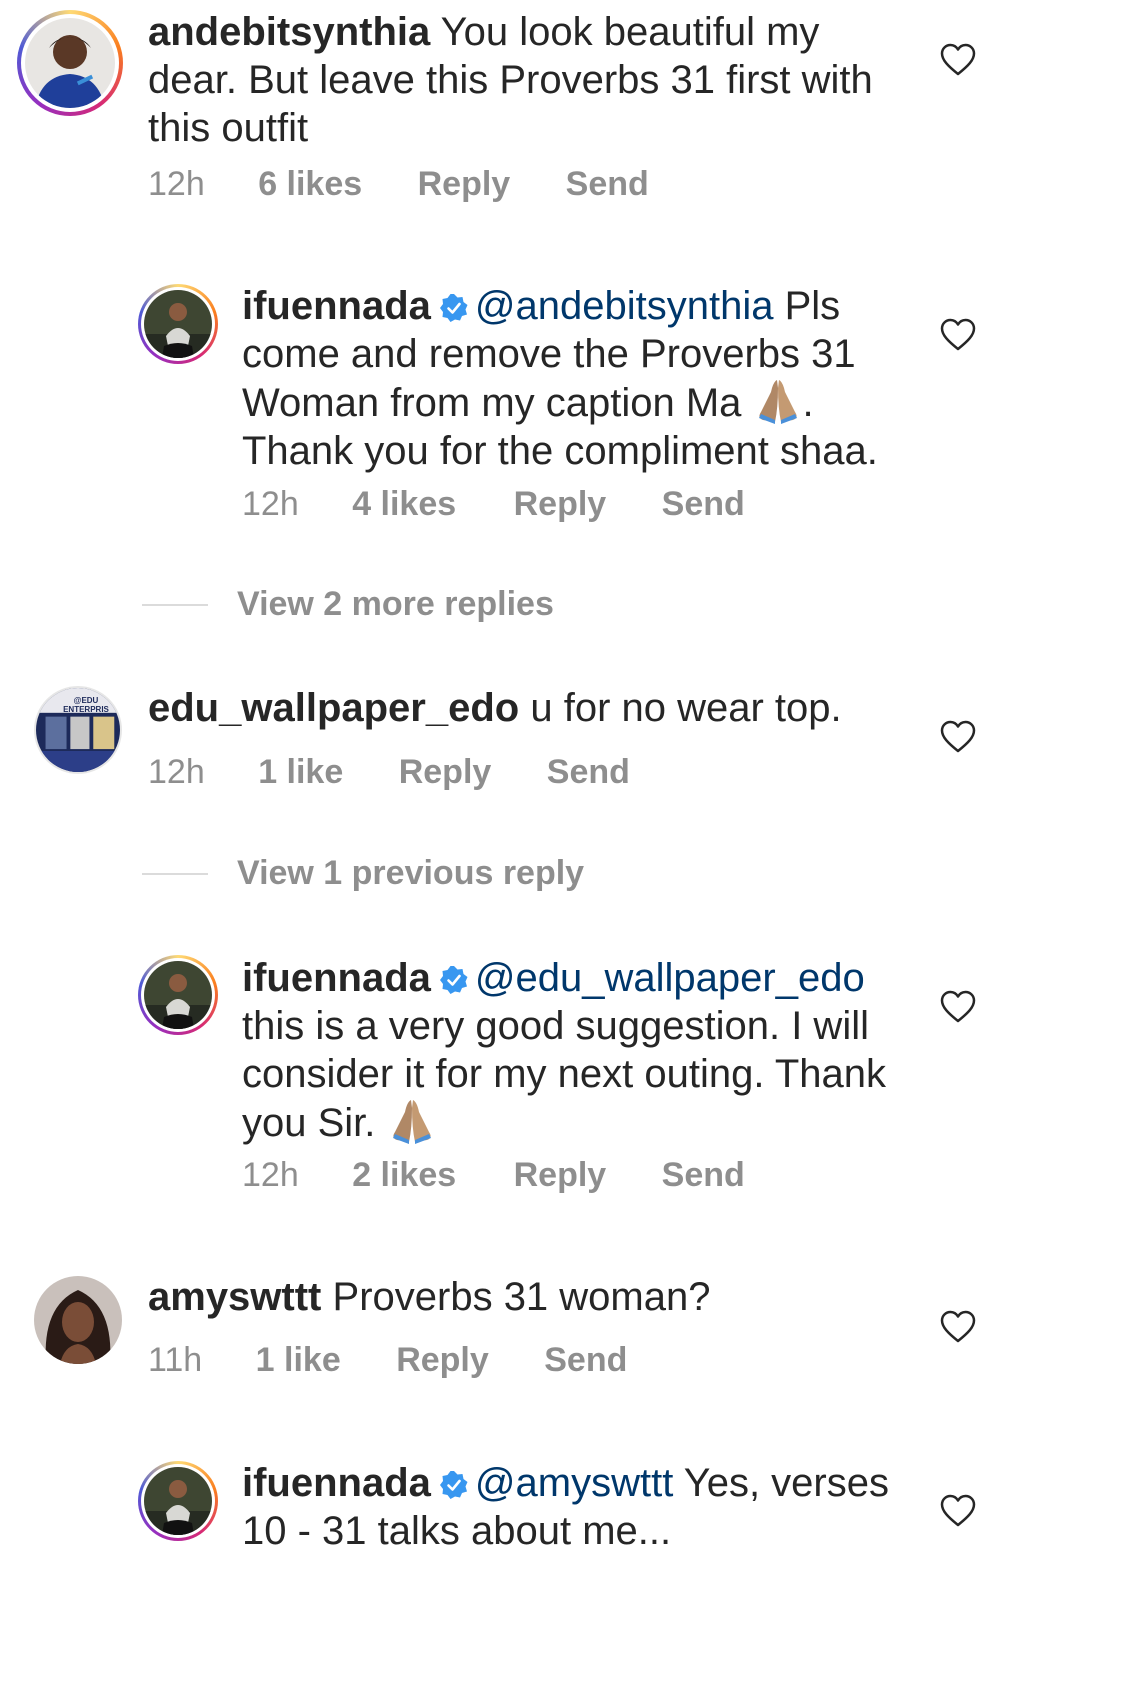 The image size is (1125, 1695). What do you see at coordinates (398, 184) in the screenshot?
I see `comment-meta-1: 12h 6 likes Reply Send` at bounding box center [398, 184].